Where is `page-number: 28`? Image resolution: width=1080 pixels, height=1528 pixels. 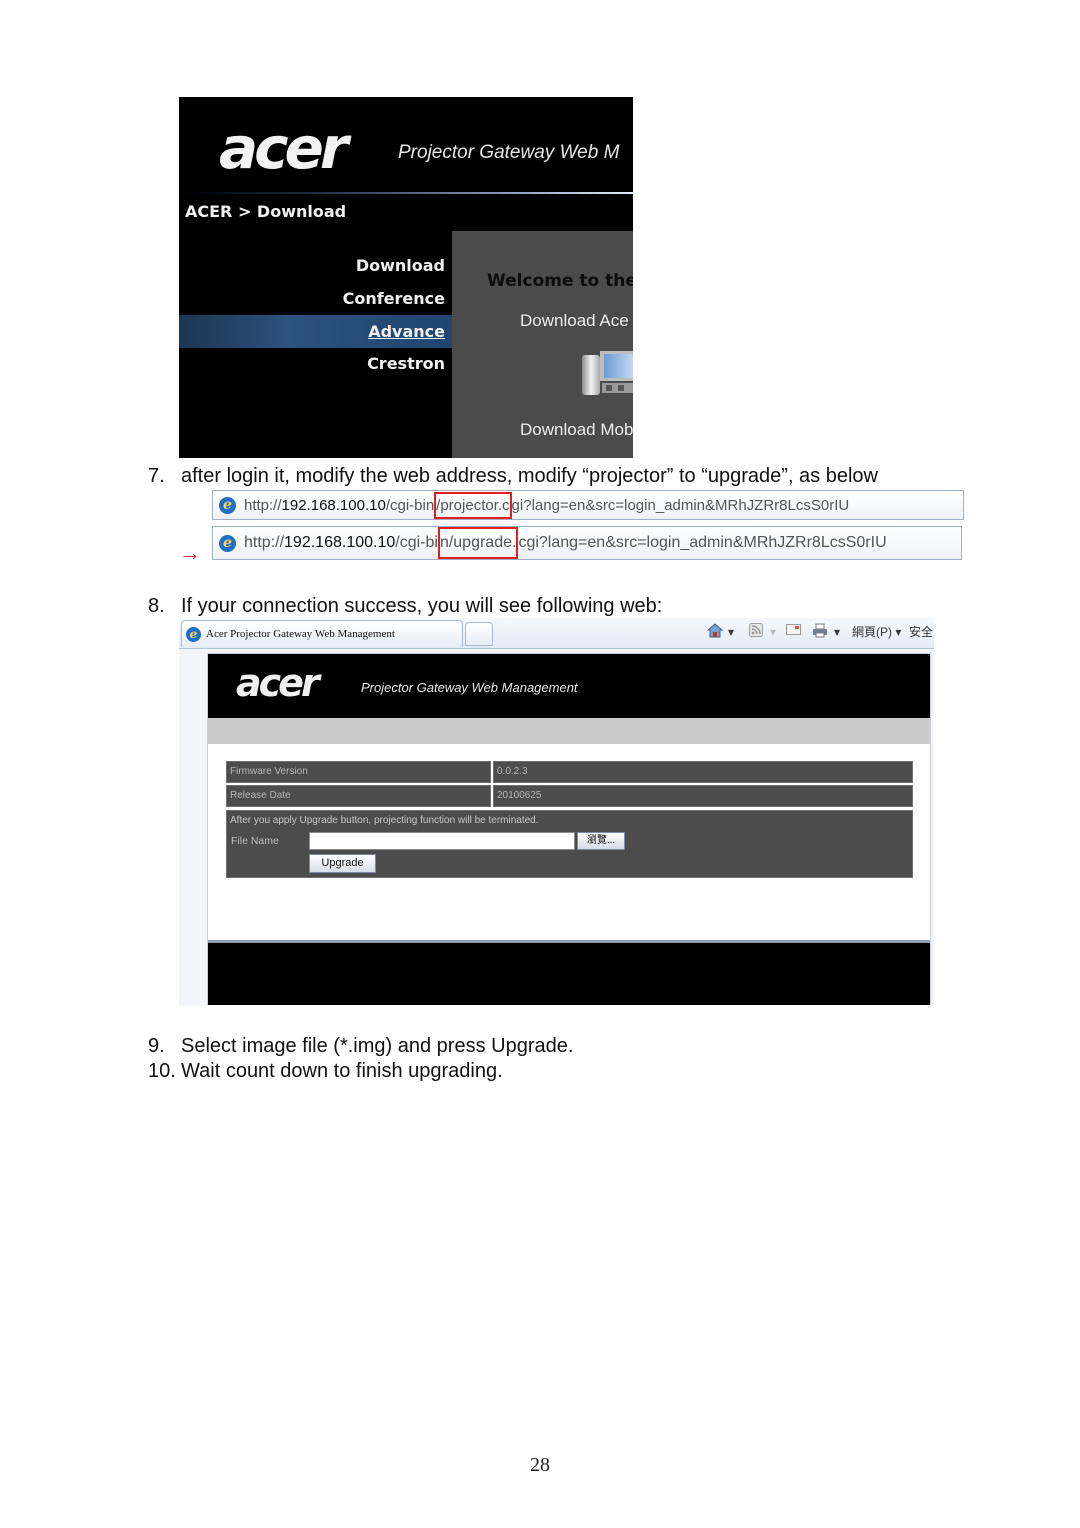 page-number: 28 is located at coordinates (540, 1465).